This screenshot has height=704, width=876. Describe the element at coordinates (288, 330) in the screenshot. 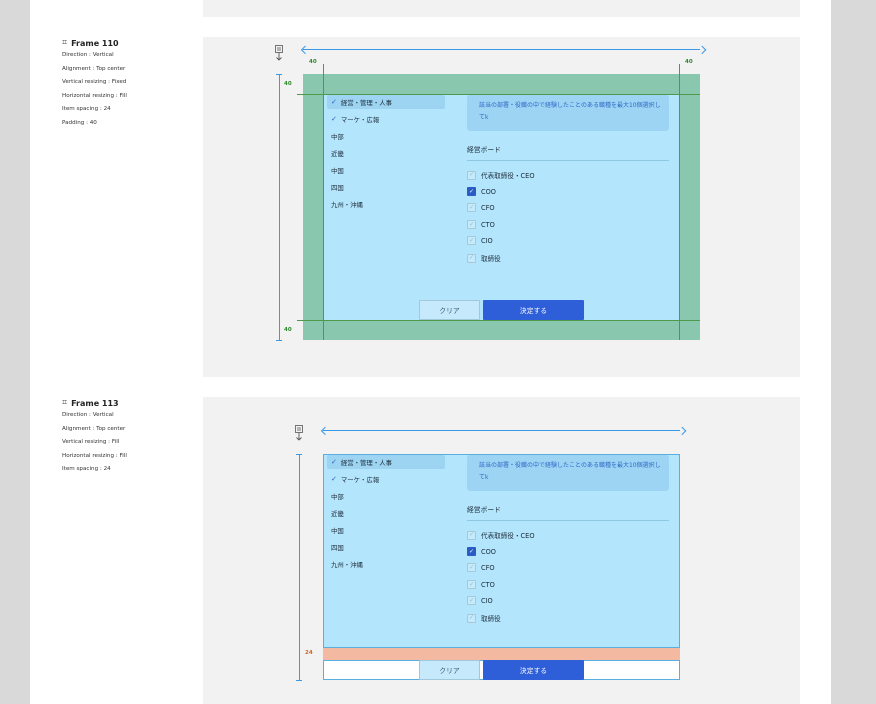

I see `padding-bottom-label: 40` at that location.